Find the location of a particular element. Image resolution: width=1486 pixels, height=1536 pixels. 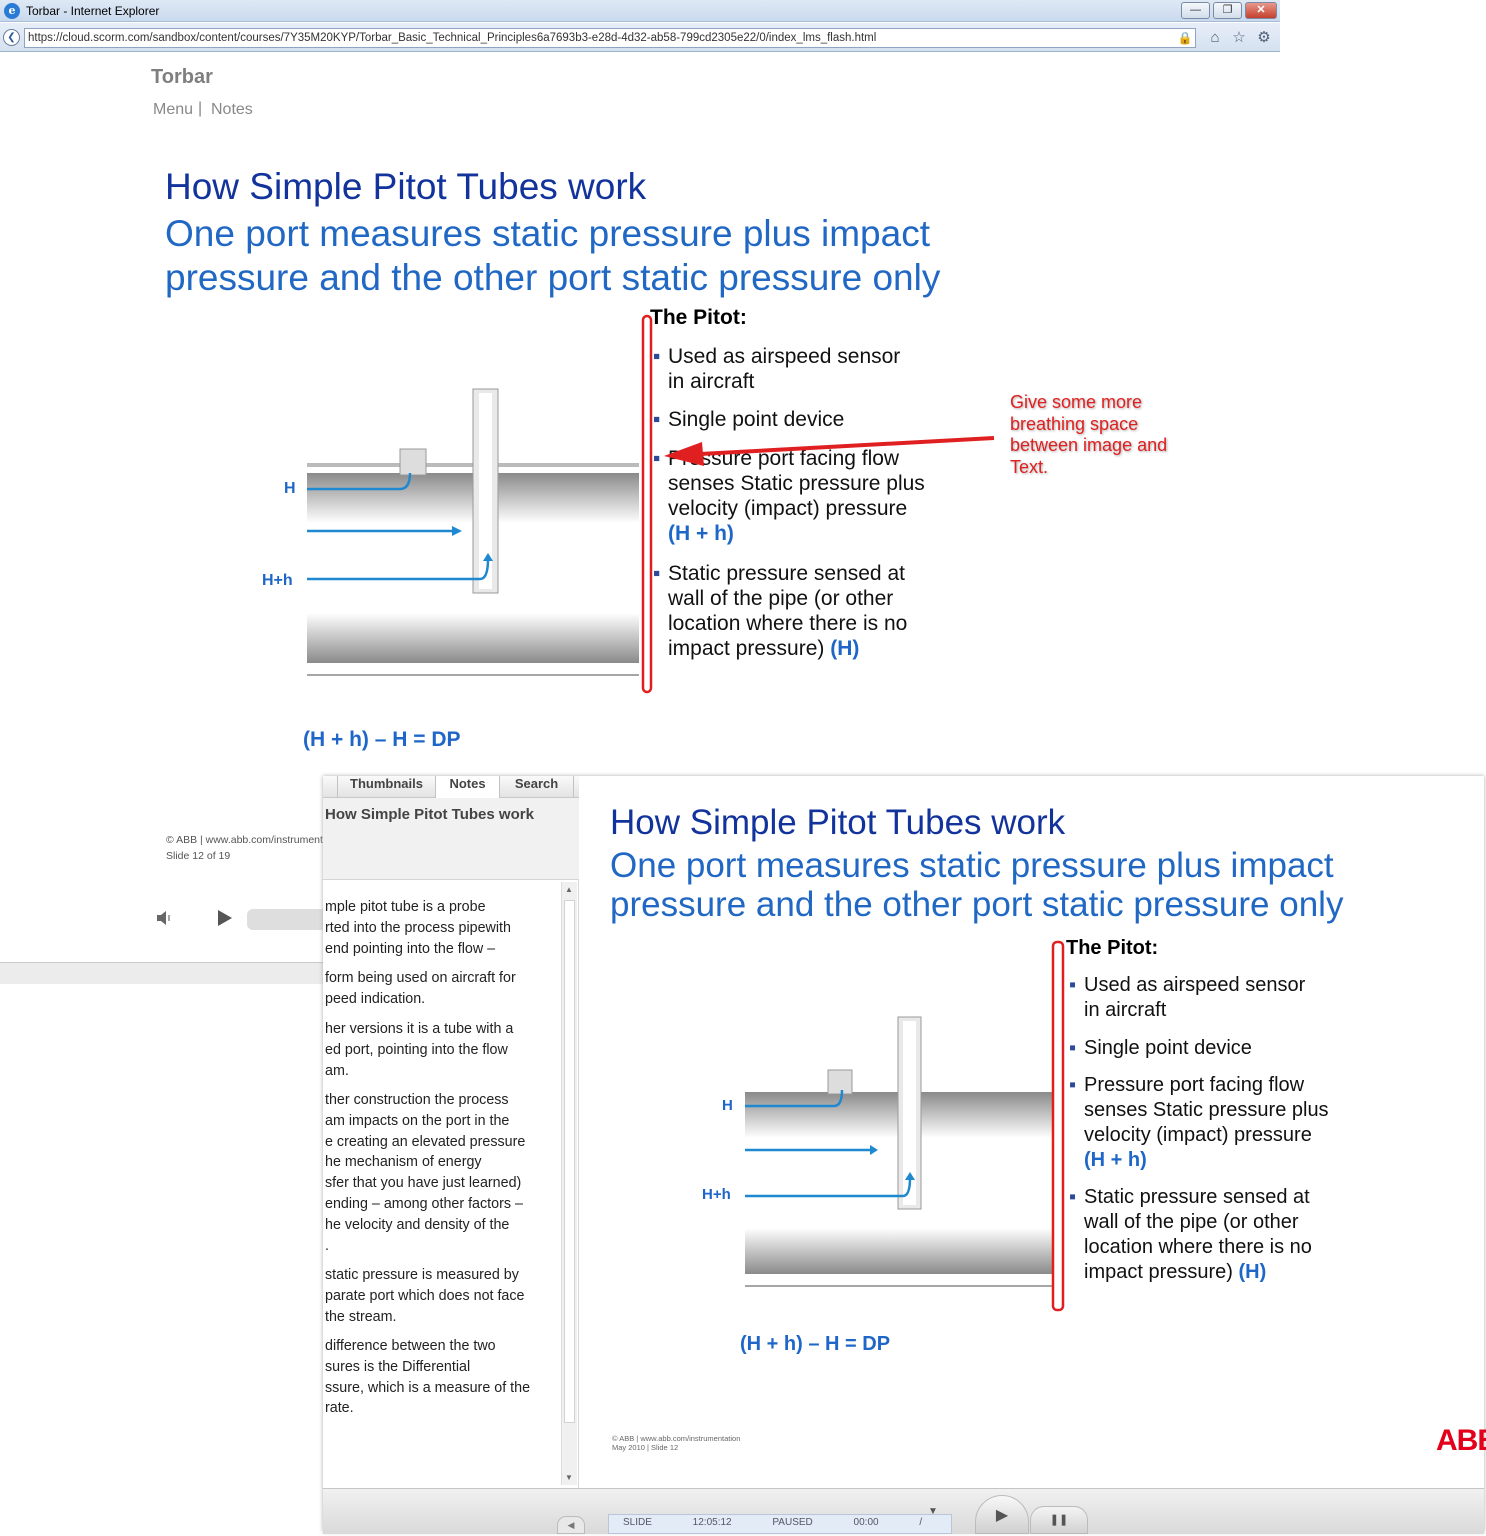

slide2-copyright: © ABB | www.abb.com/instrumentation is located at coordinates (676, 1438).